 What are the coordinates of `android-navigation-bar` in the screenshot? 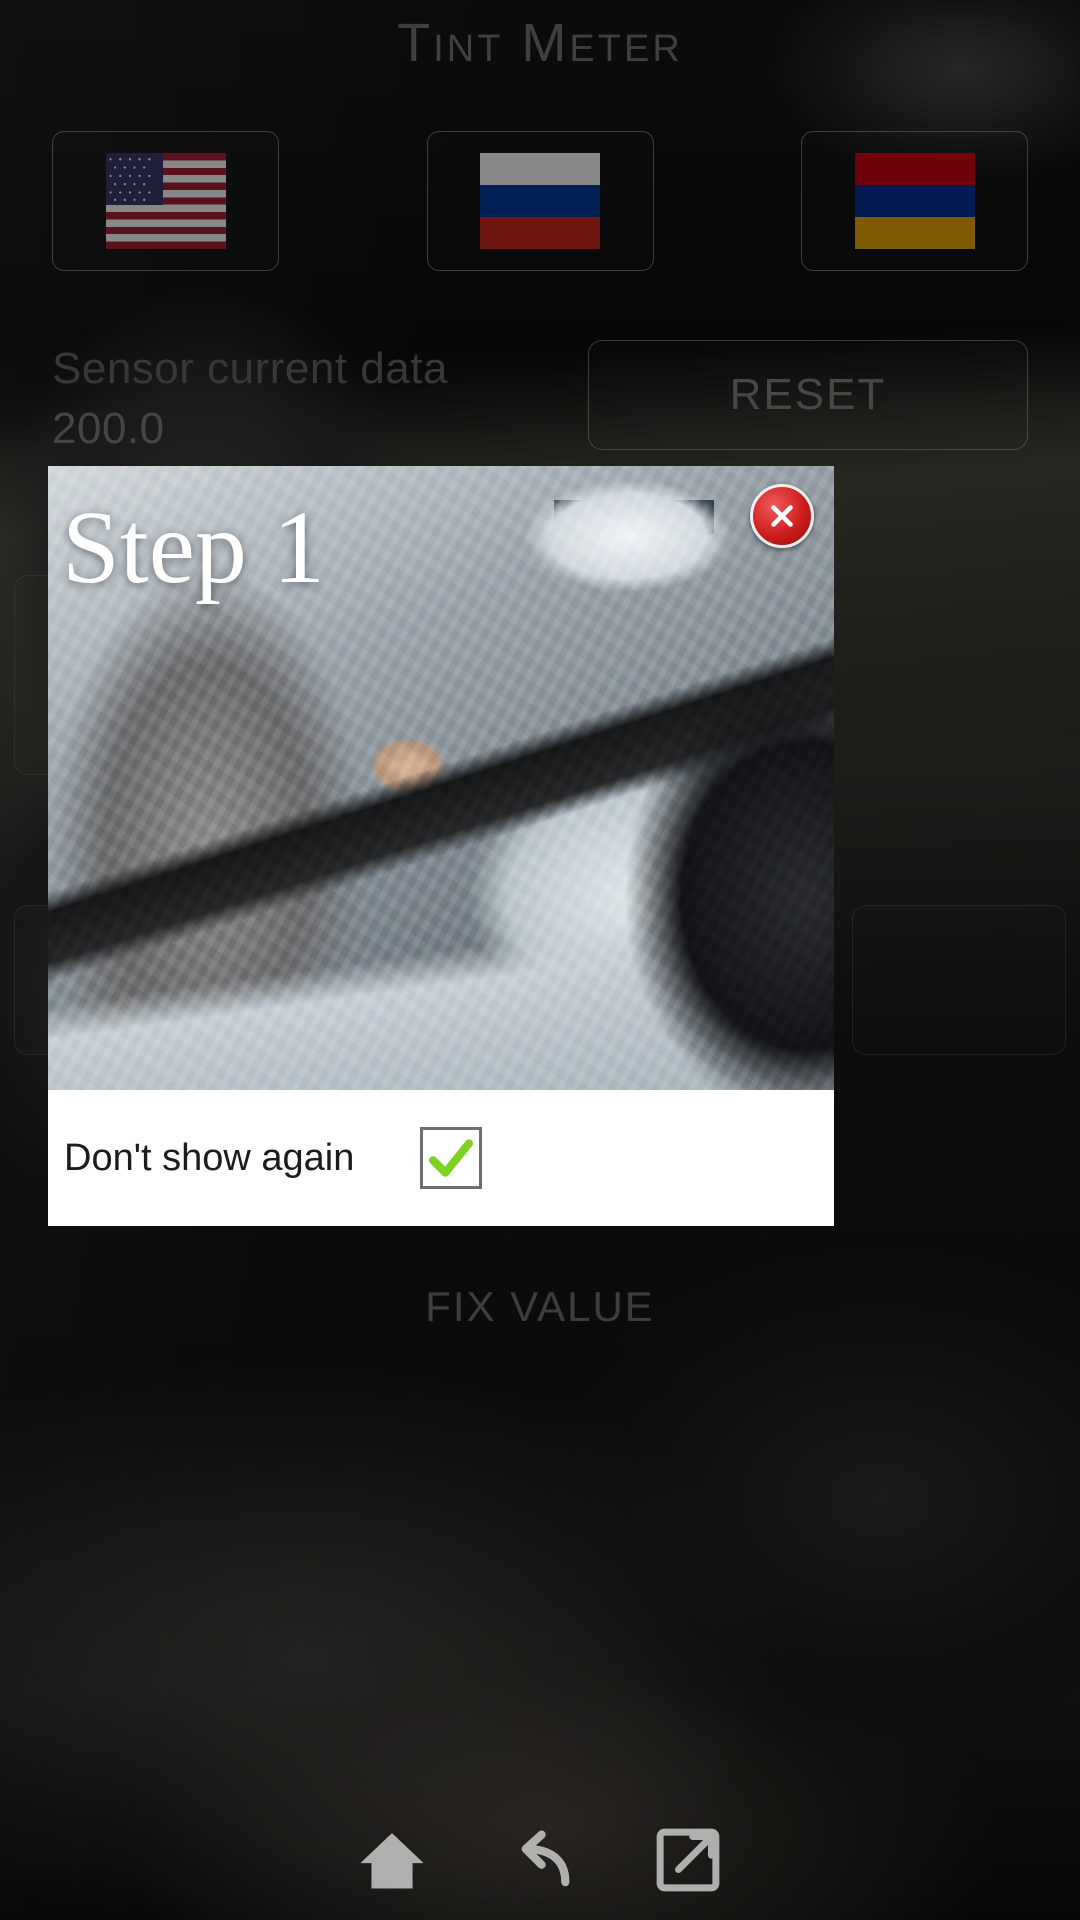 It's located at (540, 1860).